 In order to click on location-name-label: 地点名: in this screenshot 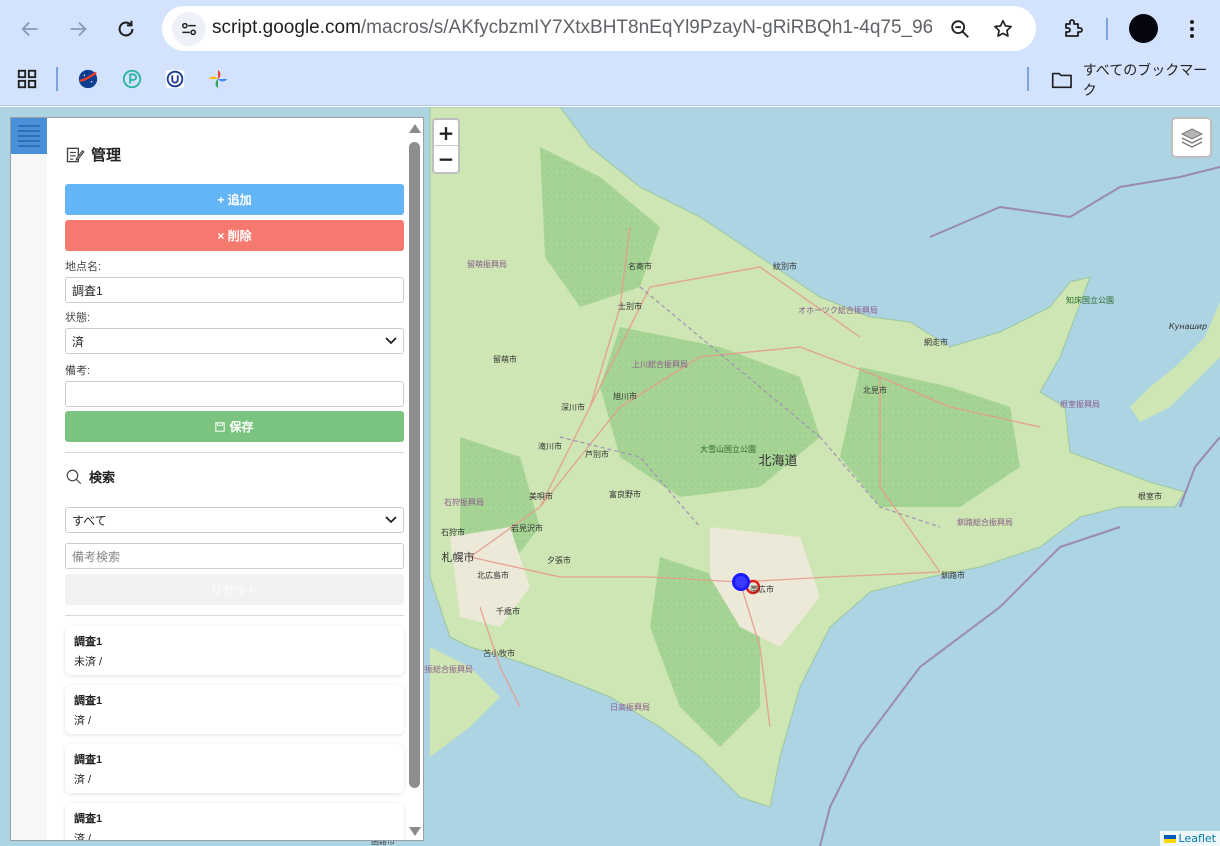, I will do `click(83, 267)`.